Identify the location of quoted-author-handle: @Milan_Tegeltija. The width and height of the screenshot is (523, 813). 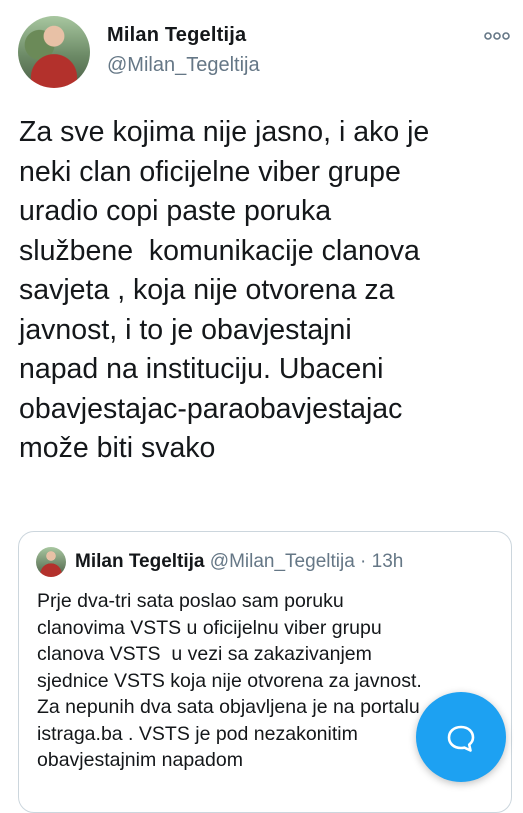
(282, 561).